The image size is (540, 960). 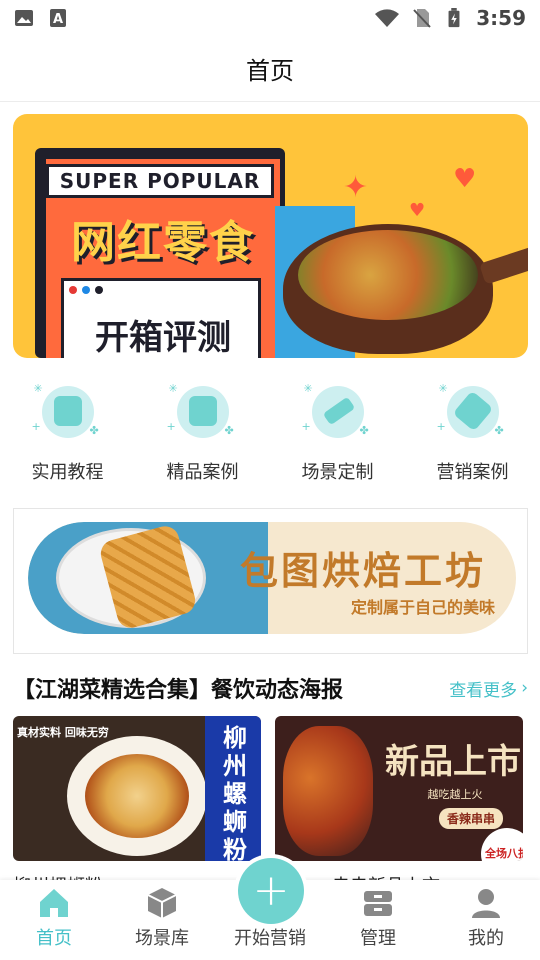 I want to click on tab-scene-library: 场景库, so click(x=162, y=920).